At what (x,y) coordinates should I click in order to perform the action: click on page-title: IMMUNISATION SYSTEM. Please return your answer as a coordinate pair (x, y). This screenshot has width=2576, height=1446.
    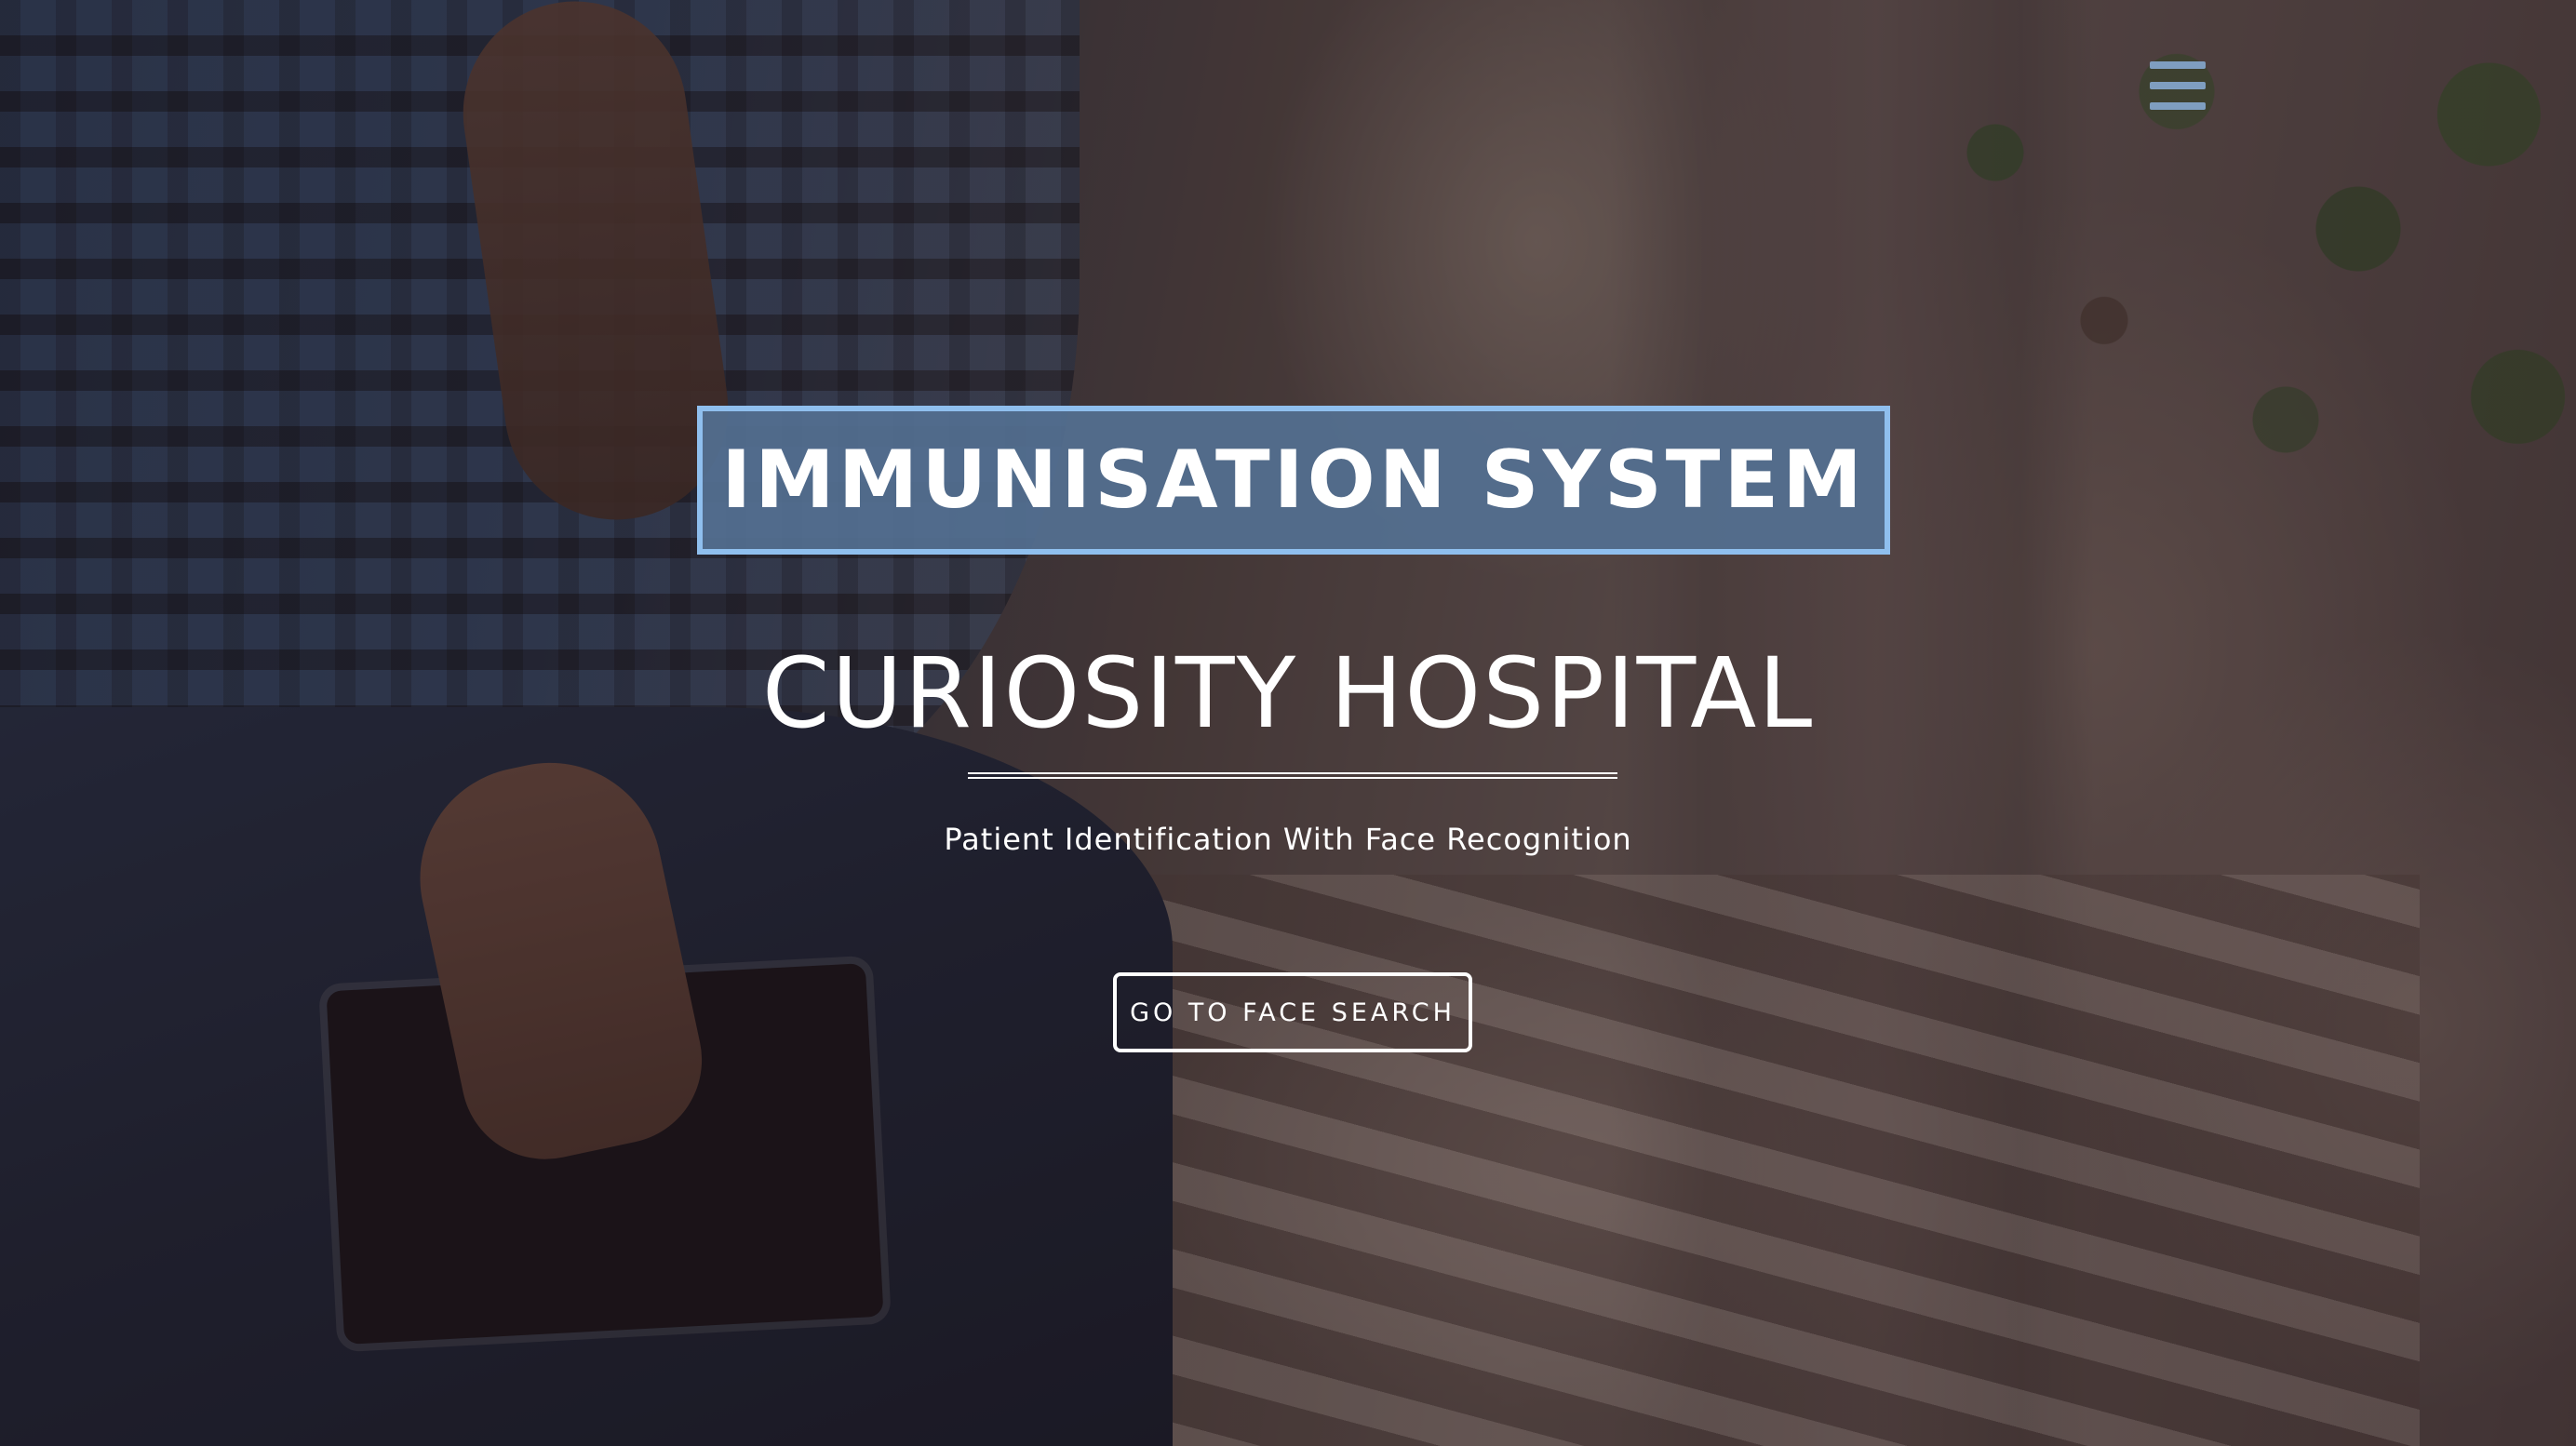
    Looking at the image, I should click on (1293, 480).